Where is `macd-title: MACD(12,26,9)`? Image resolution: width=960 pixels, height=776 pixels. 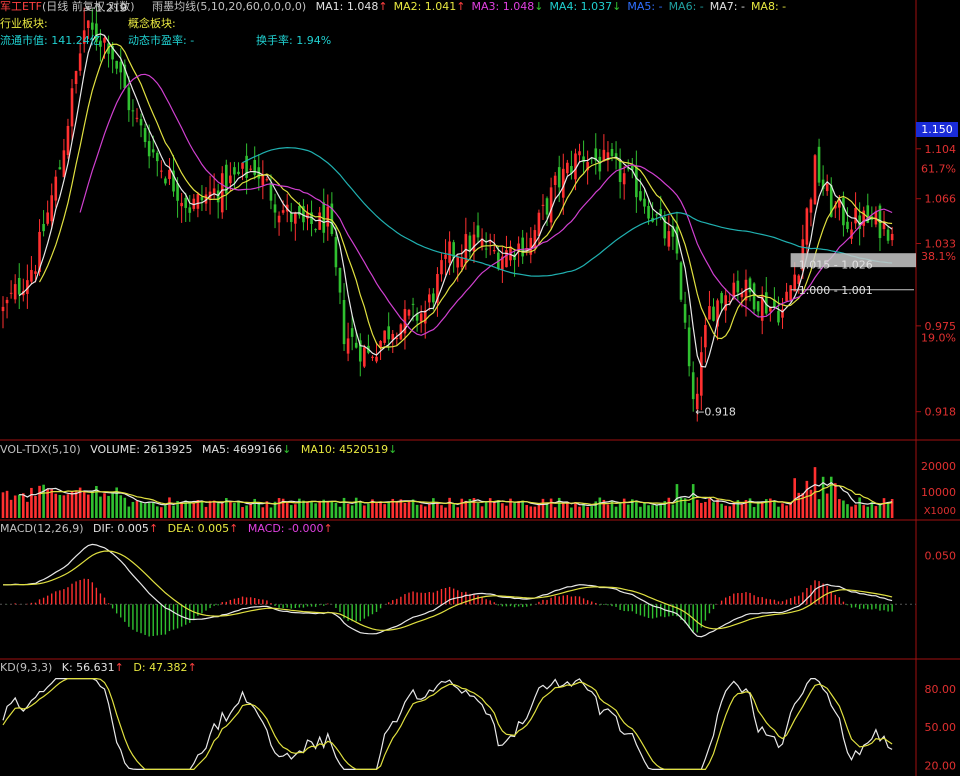
macd-title: MACD(12,26,9) is located at coordinates (42, 528).